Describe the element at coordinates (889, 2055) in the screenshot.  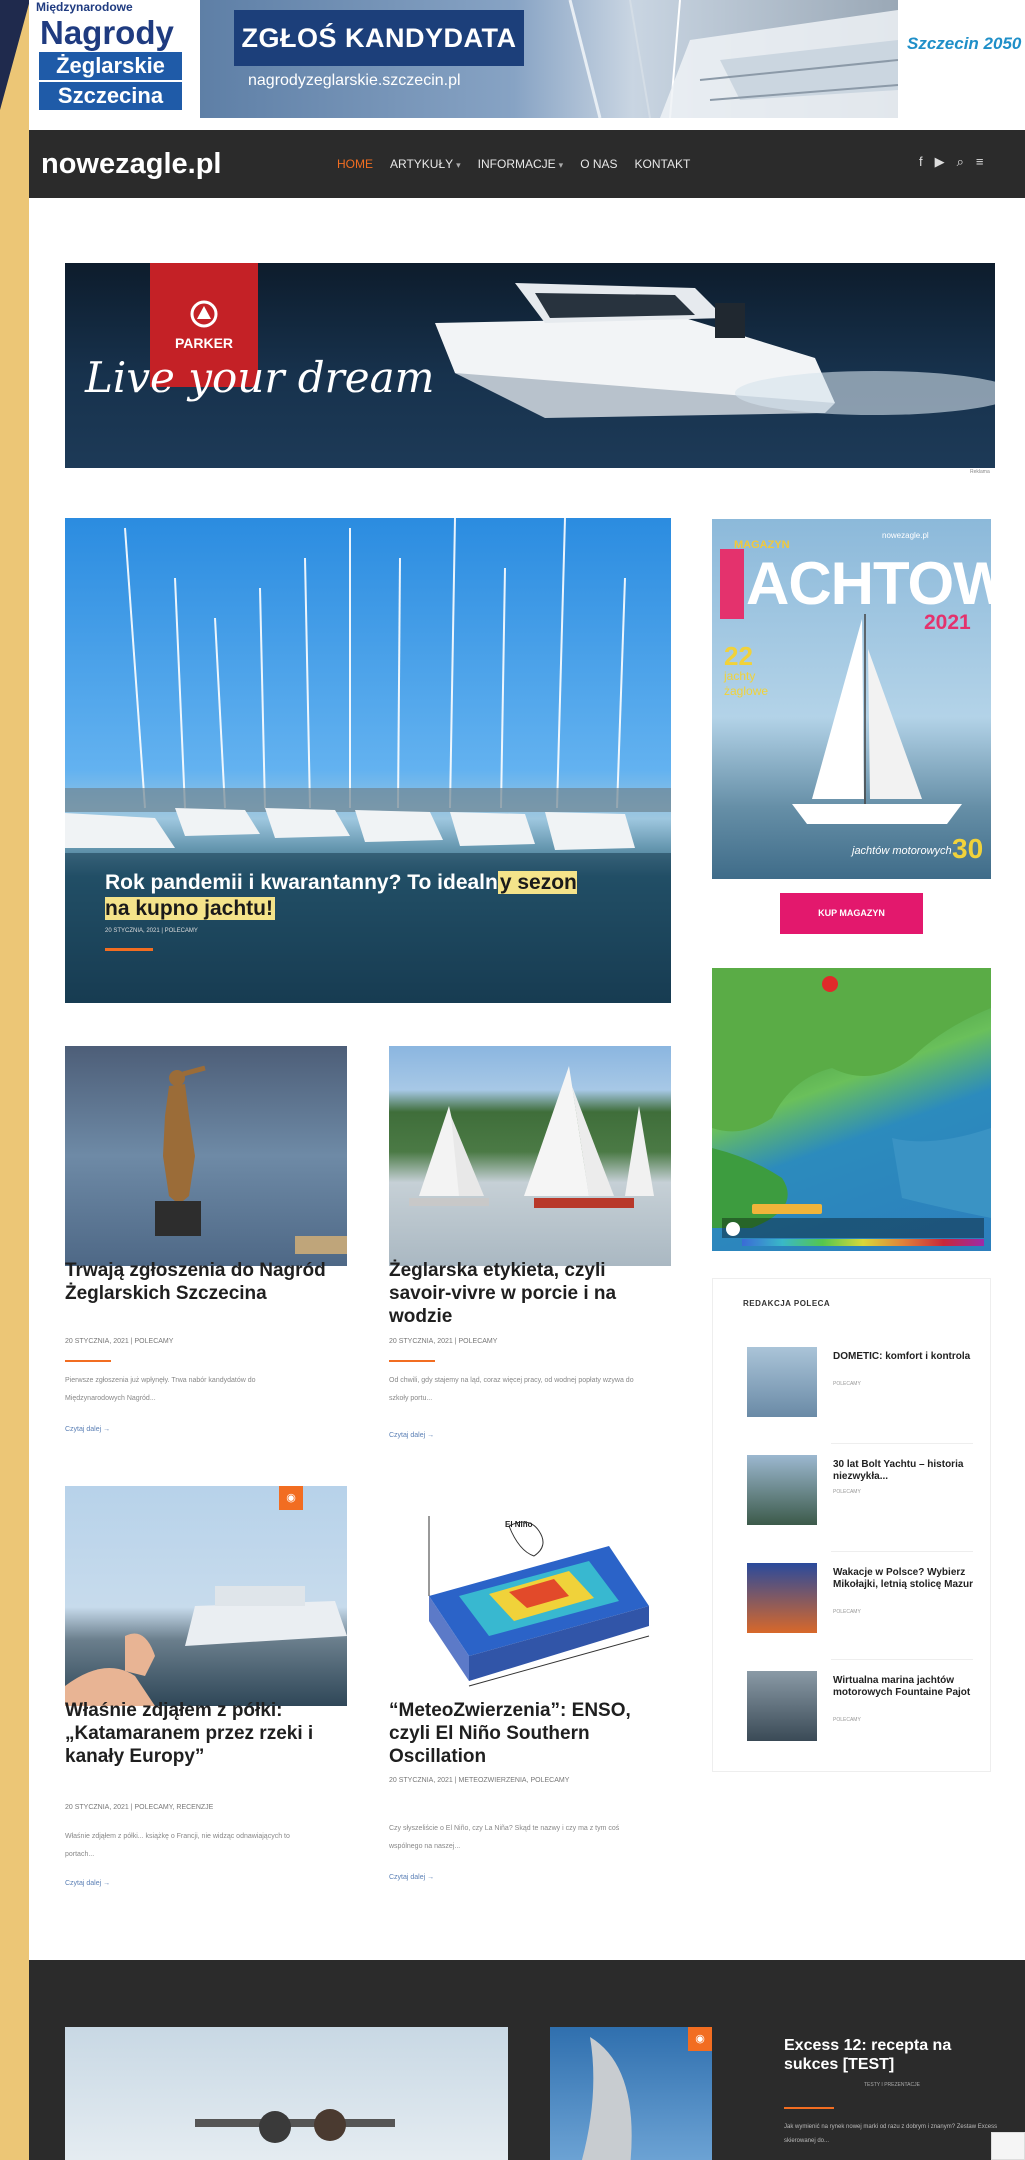
I see `footer-post-title: Excess 12: recepta na sukces [TEST]` at that location.